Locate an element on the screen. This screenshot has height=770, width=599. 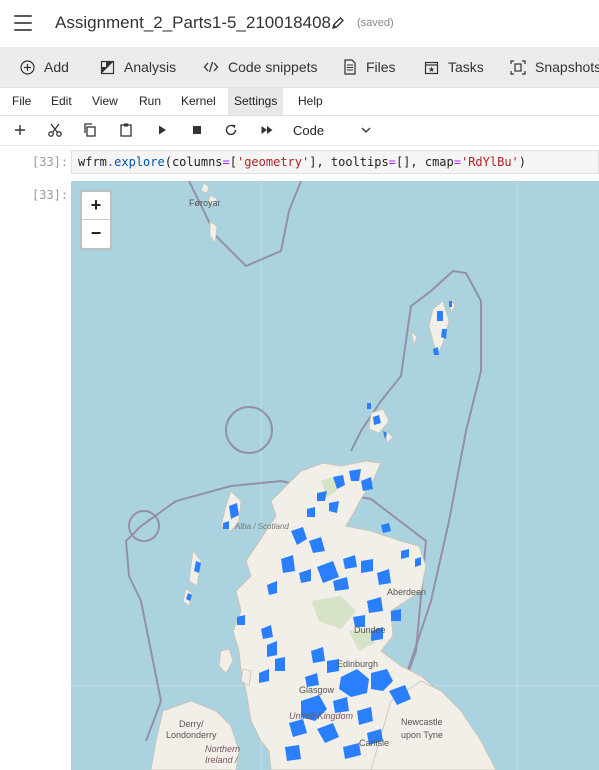
menu-hamburger-icon is located at coordinates (23, 23).